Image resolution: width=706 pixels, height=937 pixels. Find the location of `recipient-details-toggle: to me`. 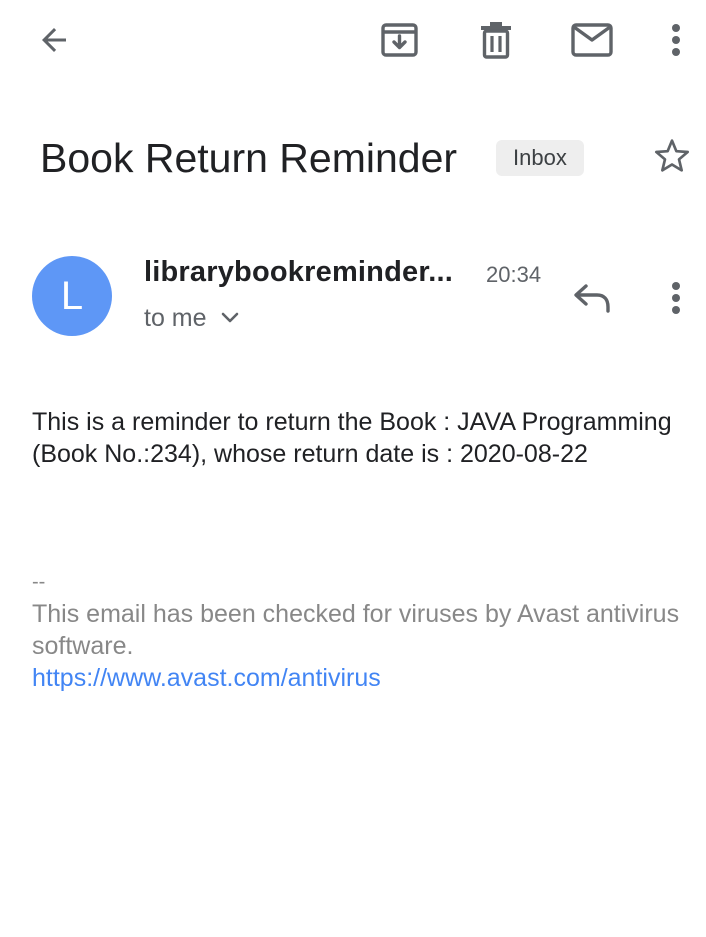

recipient-details-toggle: to me is located at coordinates (191, 318).